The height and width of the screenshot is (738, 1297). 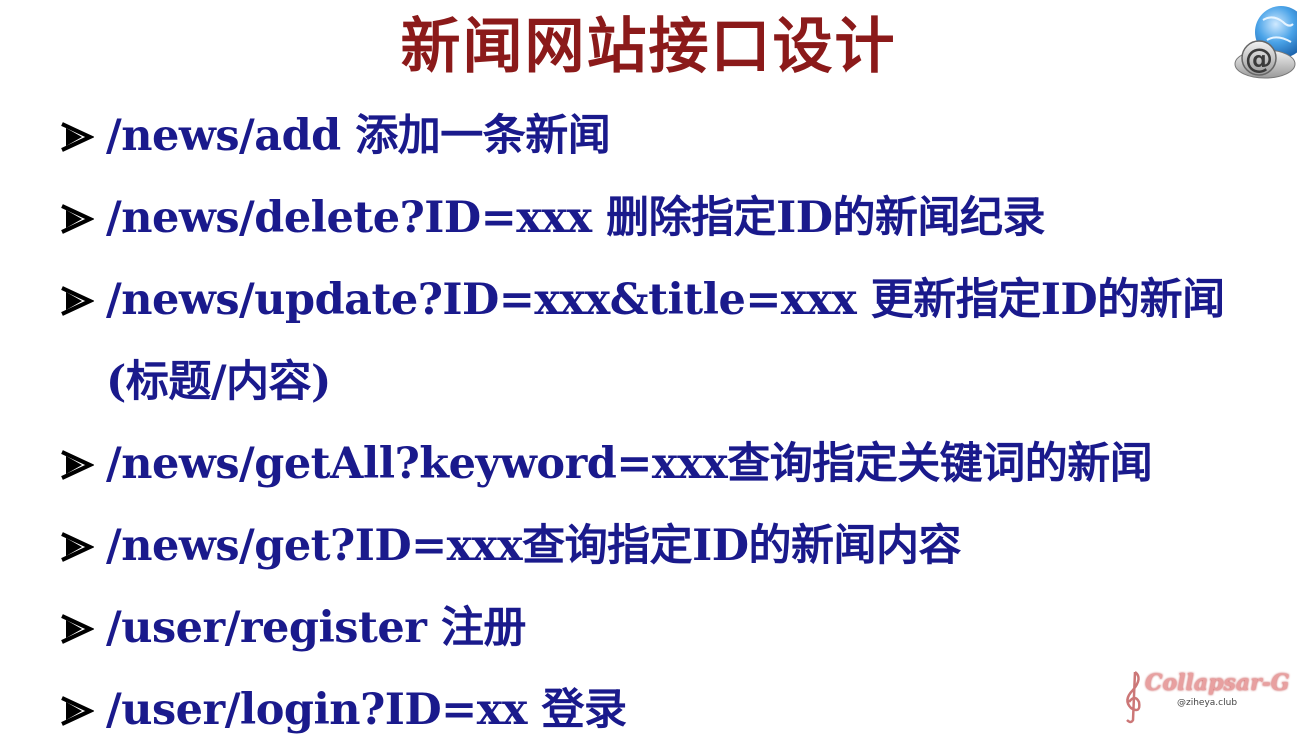 I want to click on watermark: Collapsar-G @ziheya.club, so click(x=1204, y=696).